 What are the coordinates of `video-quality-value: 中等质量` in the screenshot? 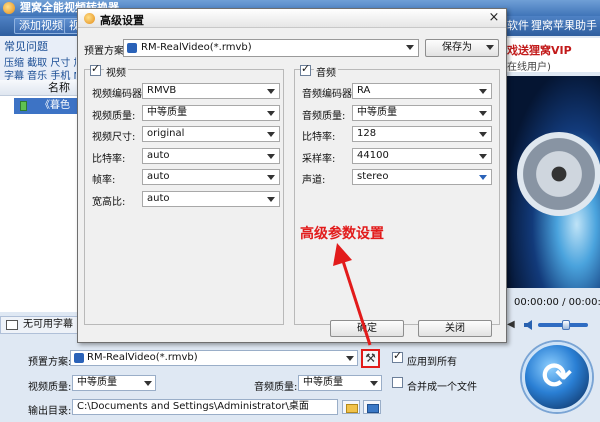 It's located at (97, 382).